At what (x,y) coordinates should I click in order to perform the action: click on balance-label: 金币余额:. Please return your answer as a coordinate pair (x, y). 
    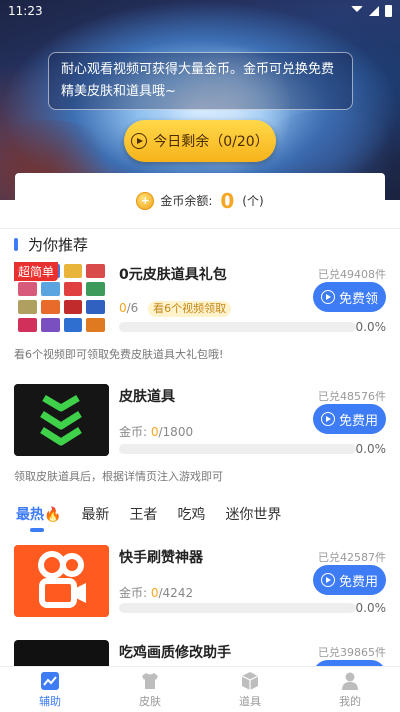
    Looking at the image, I should click on (186, 201).